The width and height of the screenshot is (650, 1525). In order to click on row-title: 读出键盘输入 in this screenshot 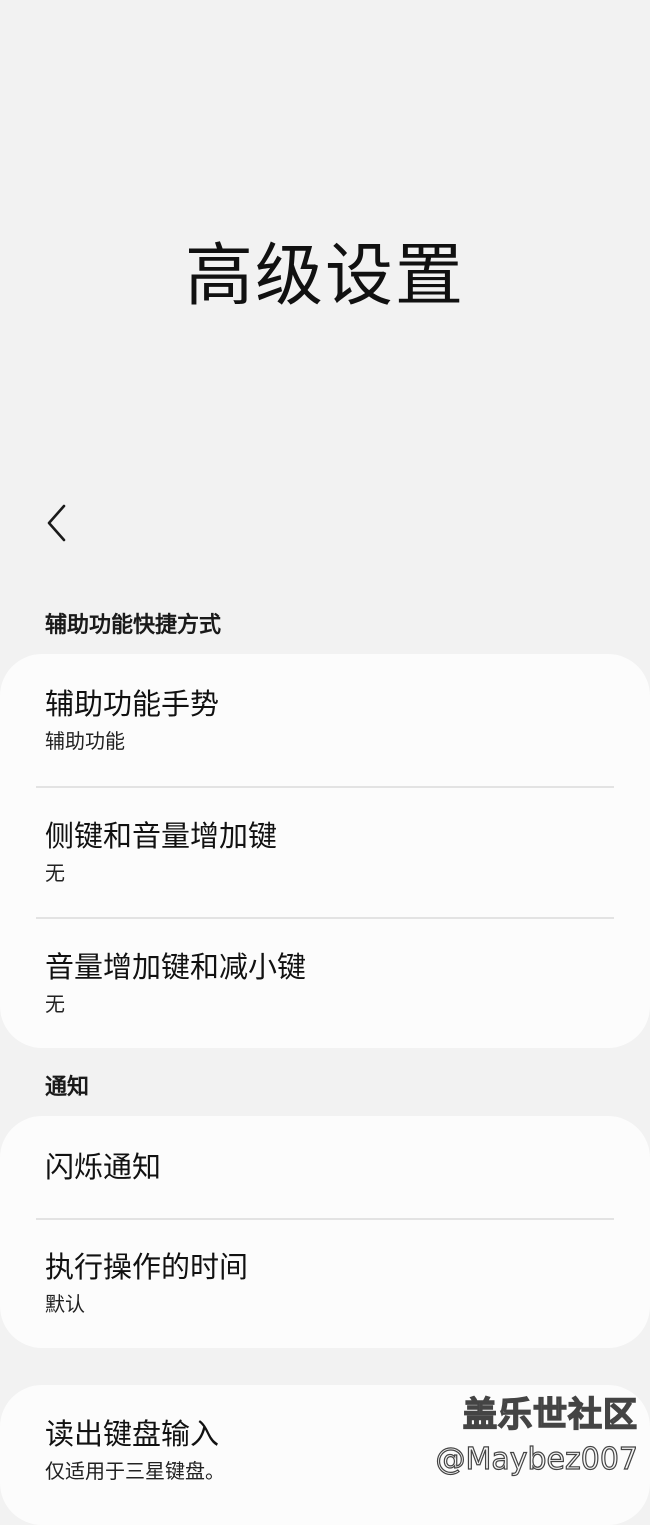, I will do `click(132, 1434)`.